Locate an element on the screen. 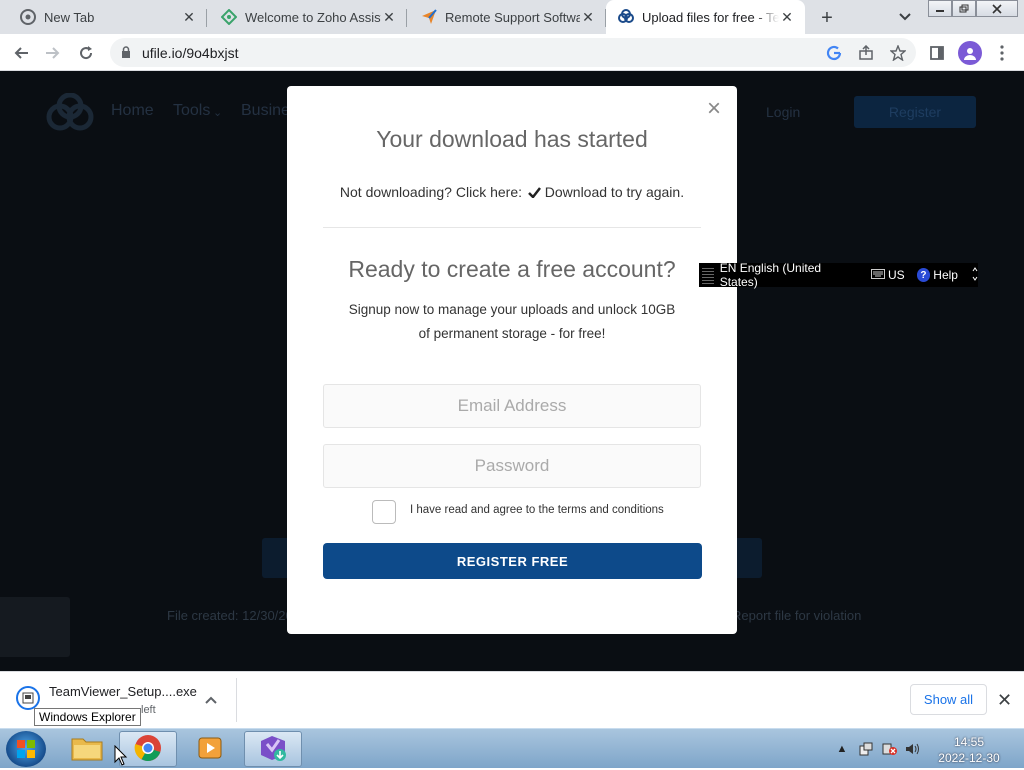  window-close-button is located at coordinates (997, 8).